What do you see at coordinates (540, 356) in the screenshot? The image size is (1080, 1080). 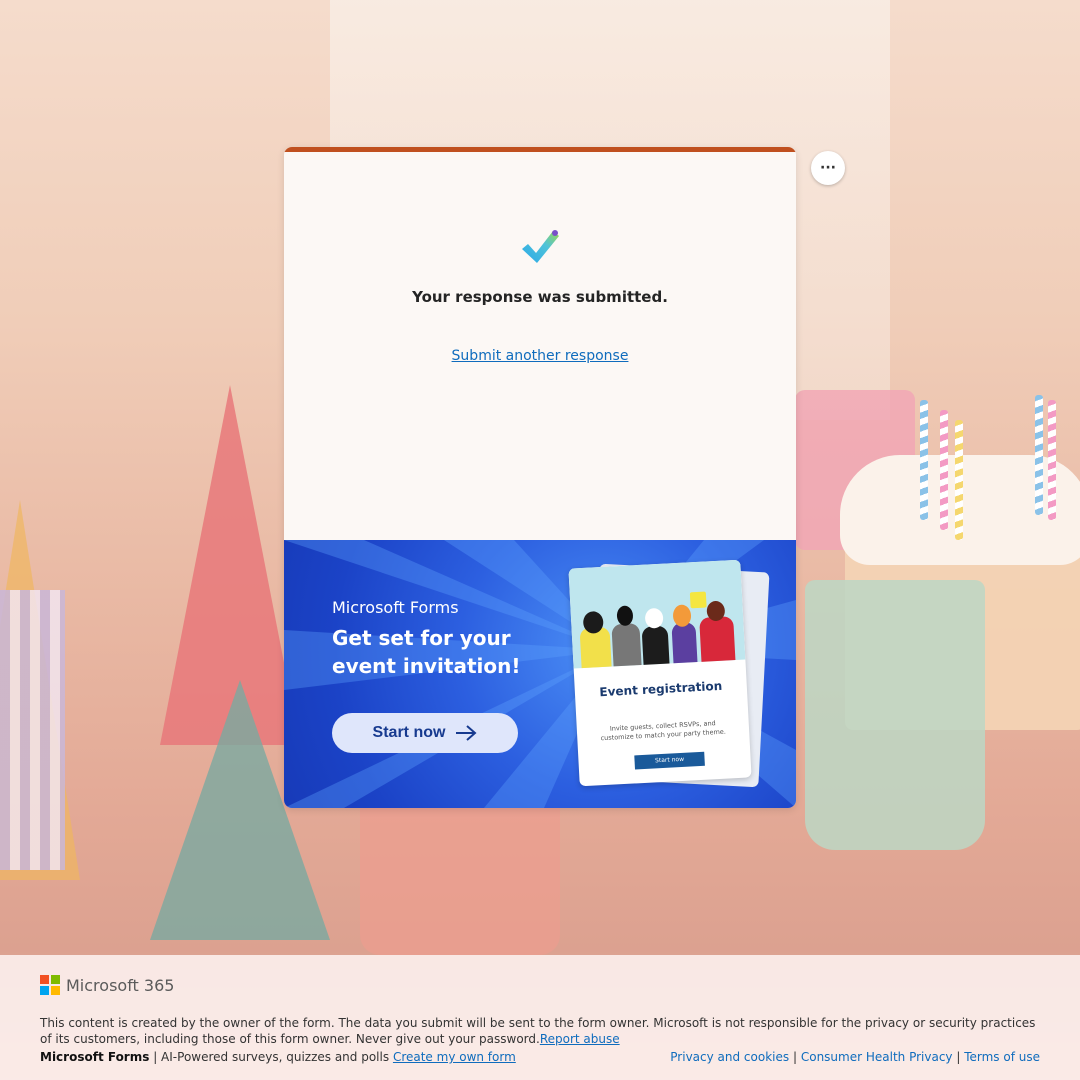 I see `submit-another-link: Submit another response` at bounding box center [540, 356].